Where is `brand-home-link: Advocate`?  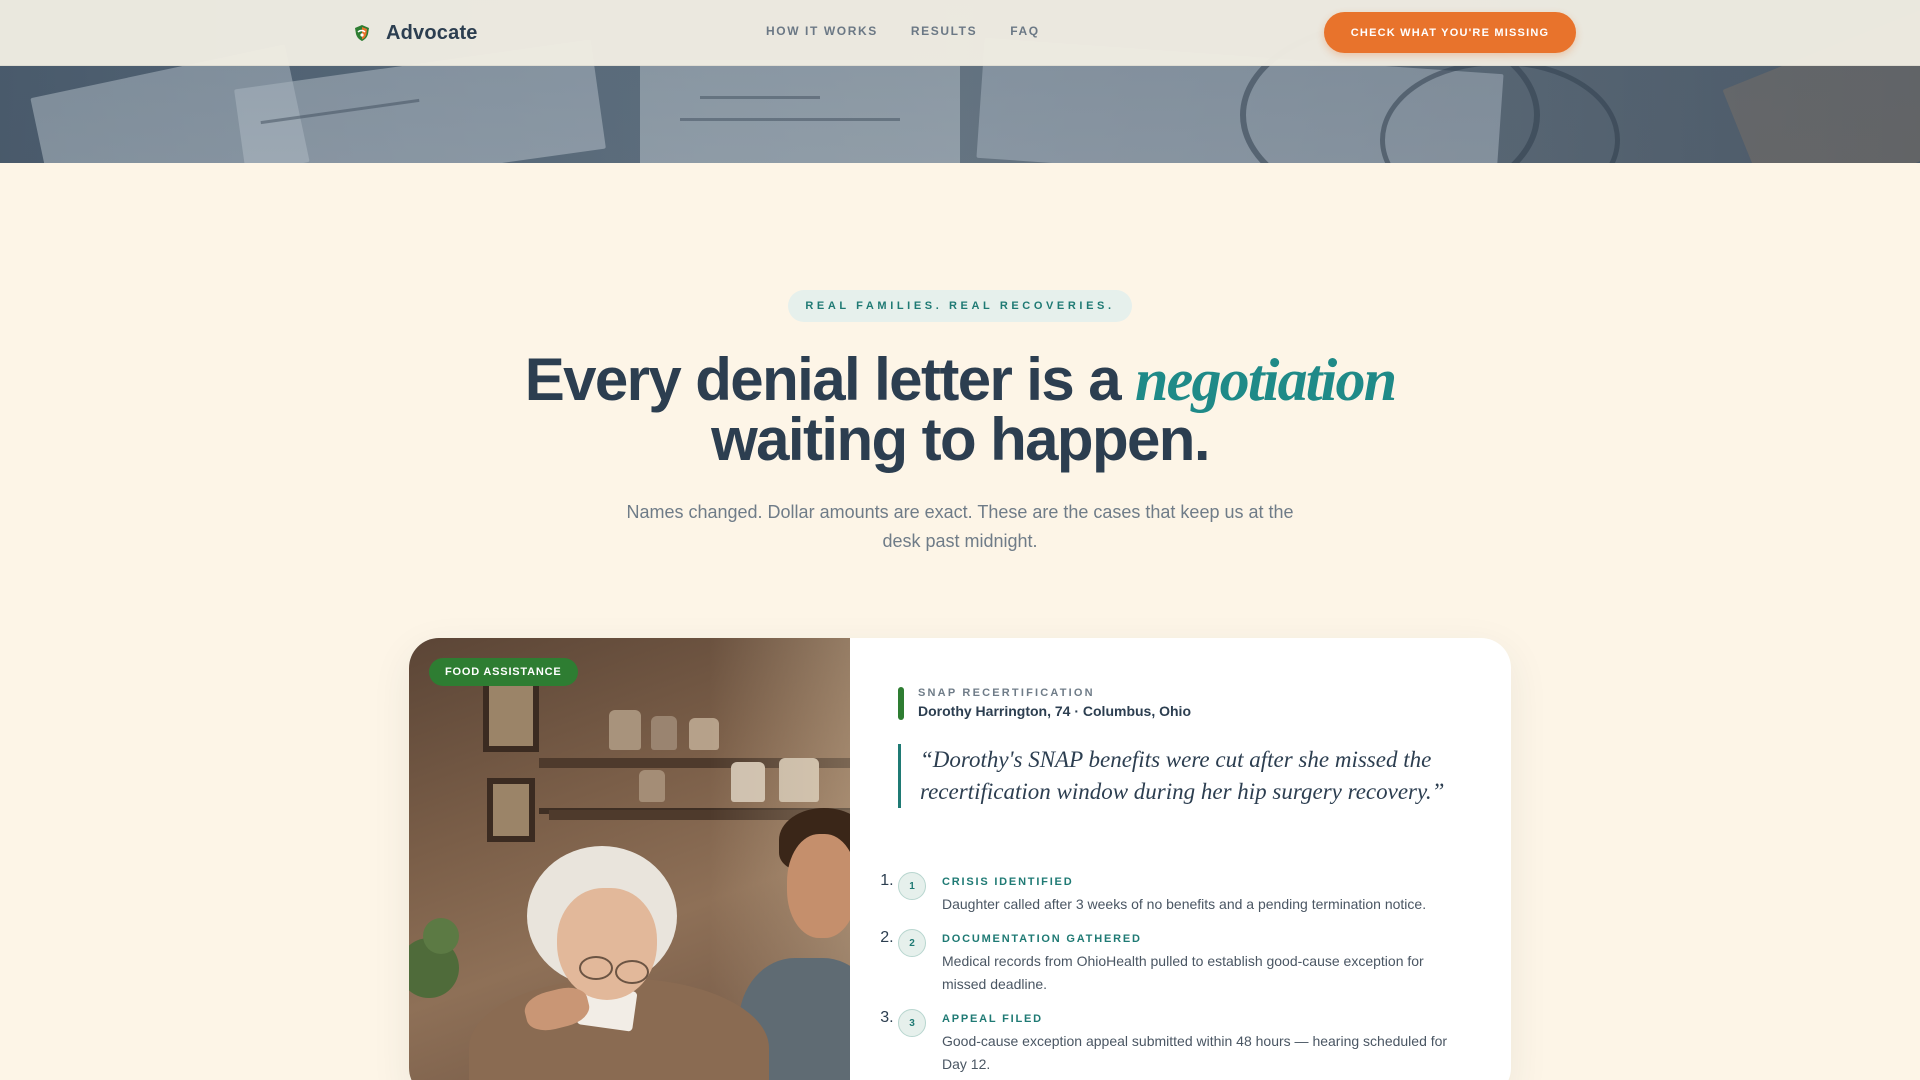 brand-home-link: Advocate is located at coordinates (415, 33).